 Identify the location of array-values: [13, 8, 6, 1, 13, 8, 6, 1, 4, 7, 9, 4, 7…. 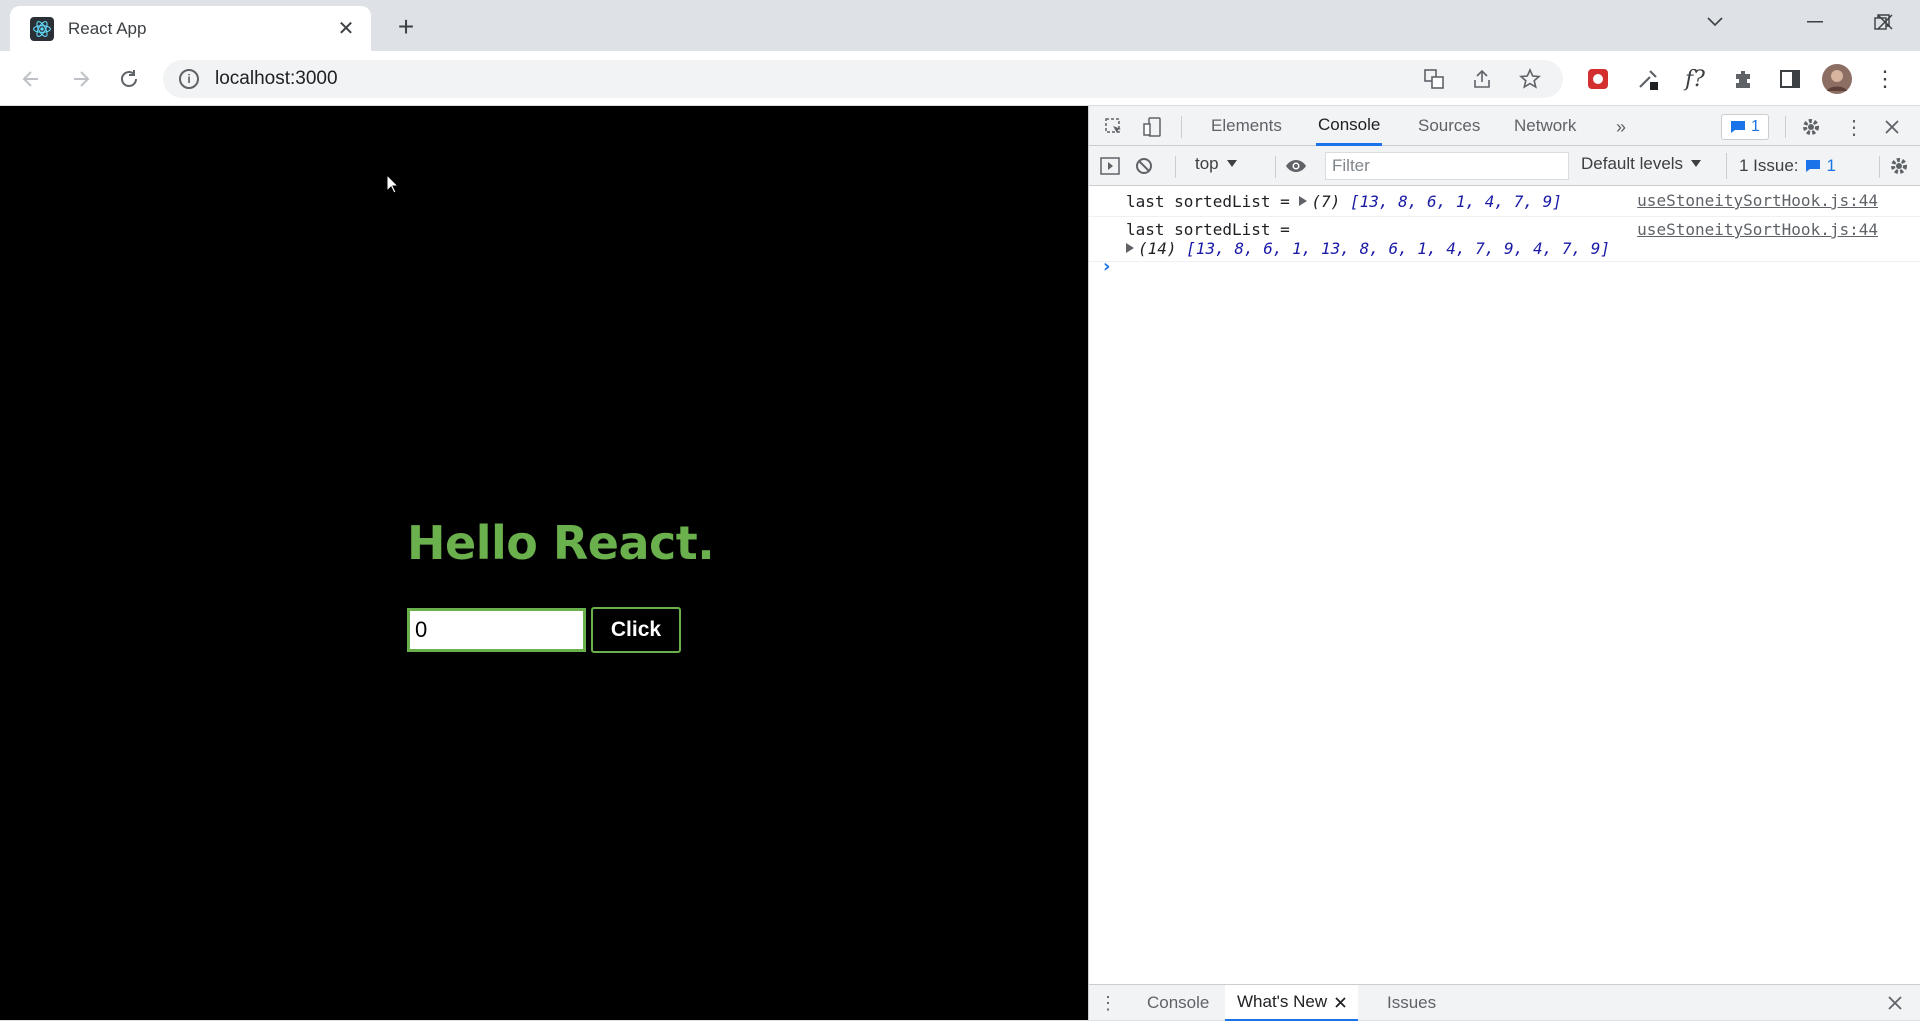
(1398, 248).